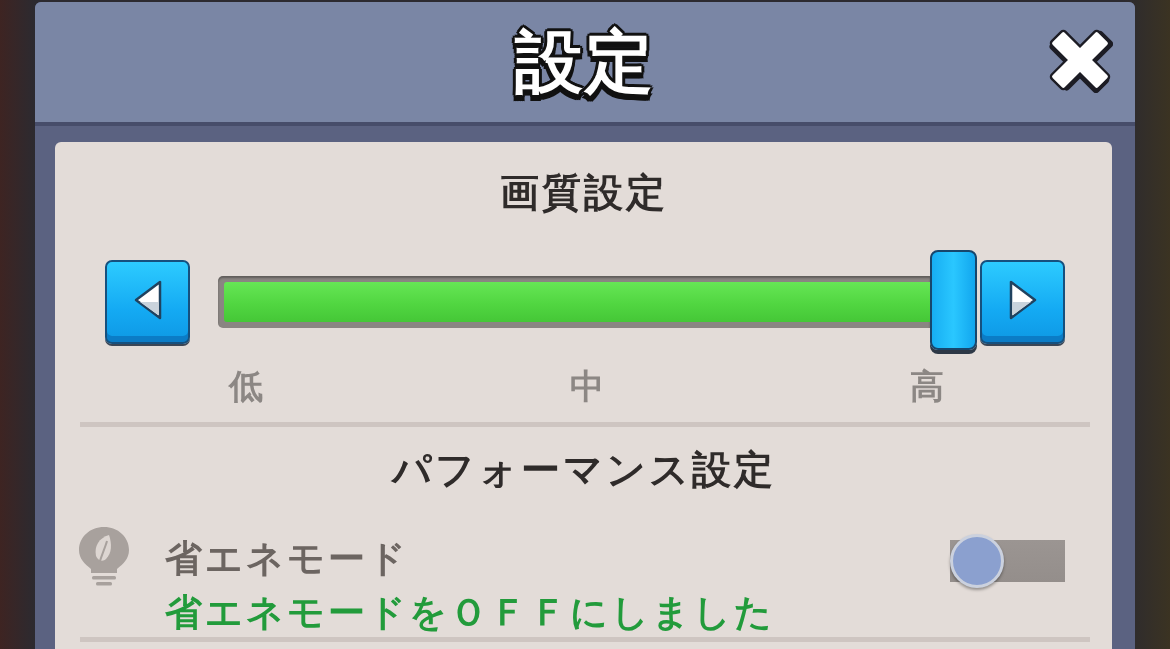  What do you see at coordinates (927, 386) in the screenshot?
I see `tick-label: 高` at bounding box center [927, 386].